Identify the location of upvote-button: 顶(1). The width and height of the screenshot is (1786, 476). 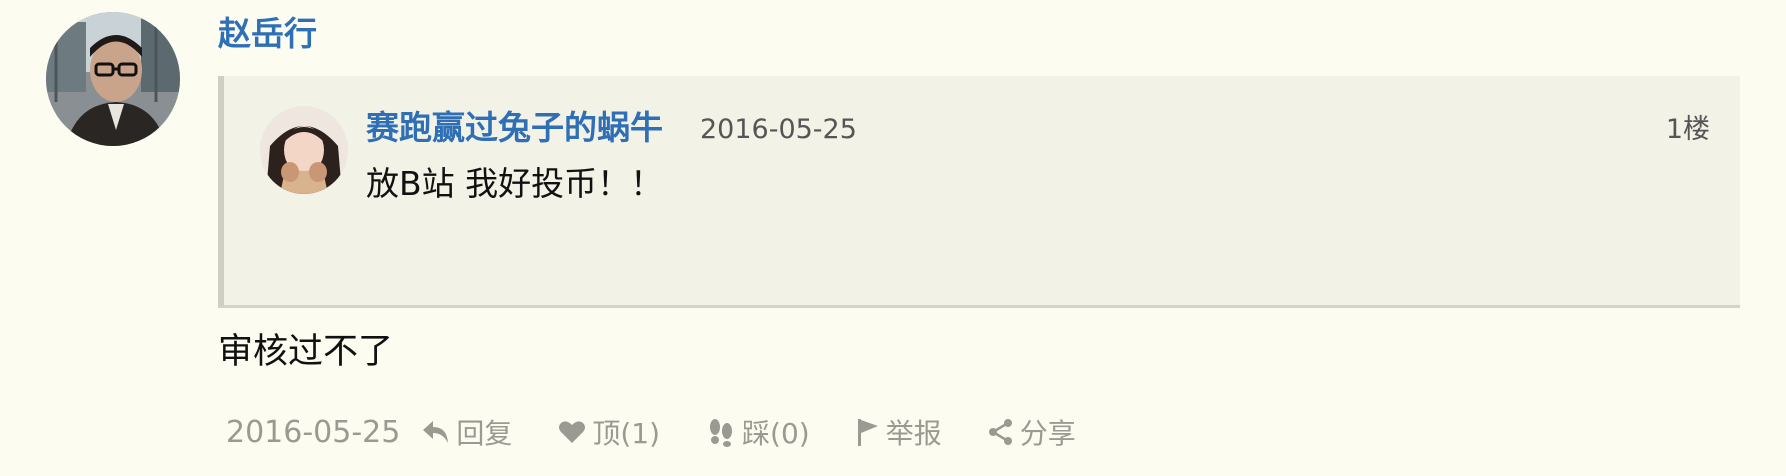
(609, 432).